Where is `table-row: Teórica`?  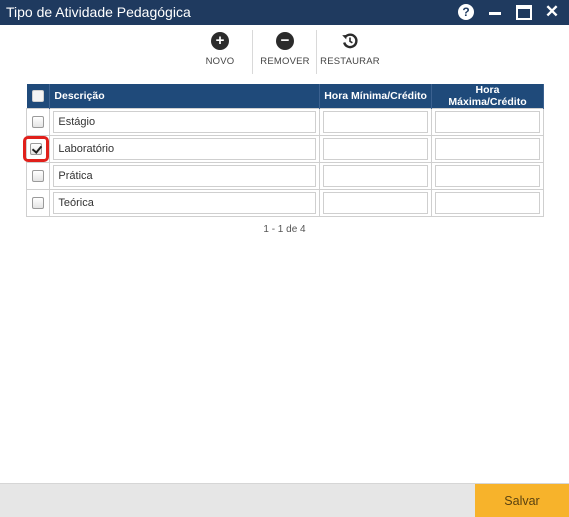 table-row: Teórica is located at coordinates (284, 203).